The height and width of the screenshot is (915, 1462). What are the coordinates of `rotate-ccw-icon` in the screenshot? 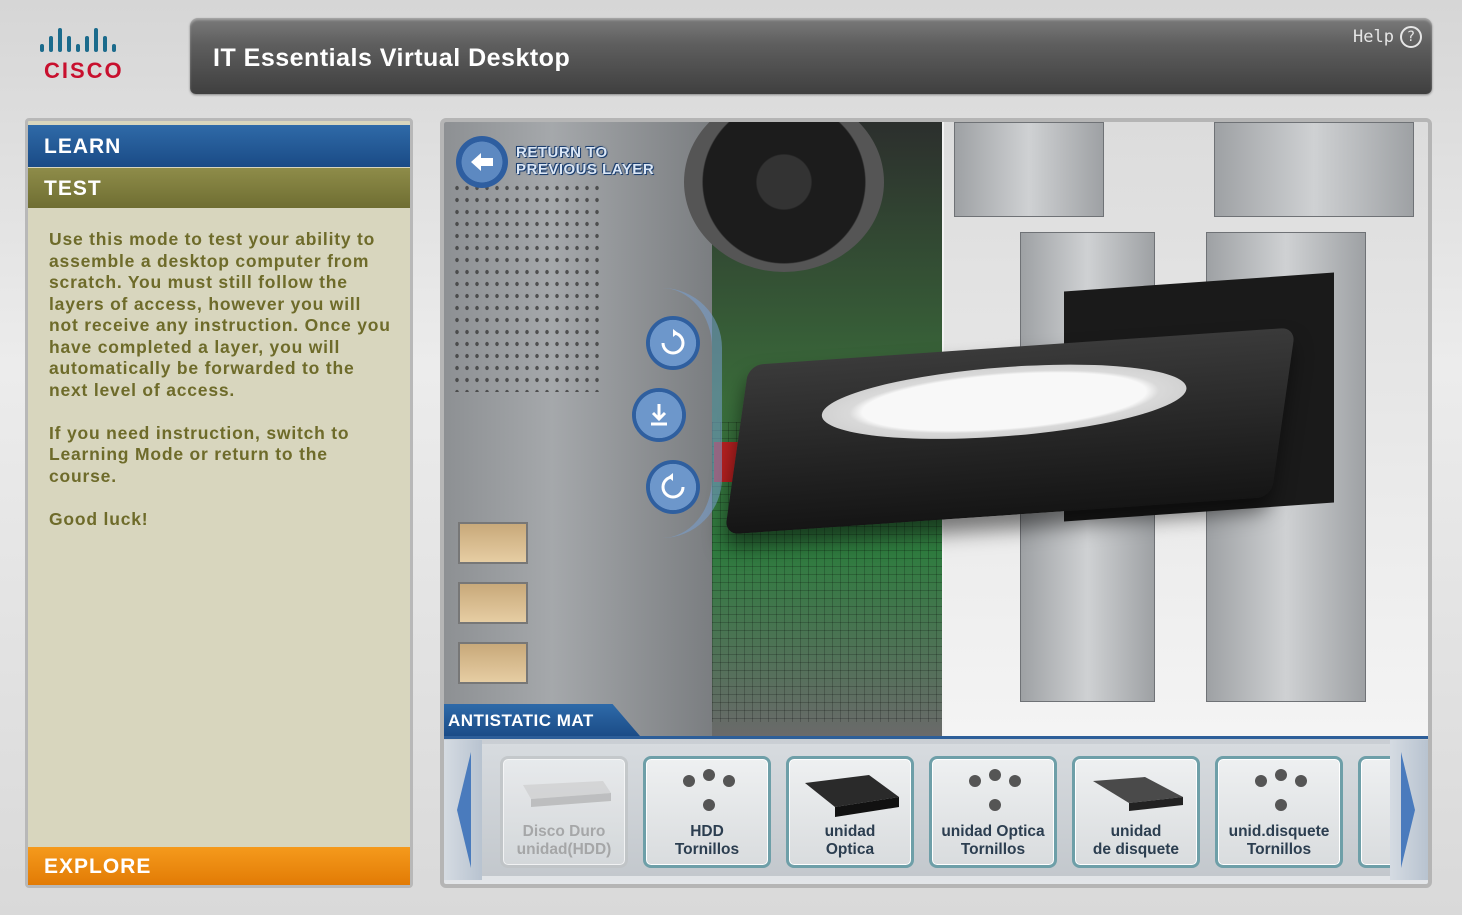 It's located at (673, 342).